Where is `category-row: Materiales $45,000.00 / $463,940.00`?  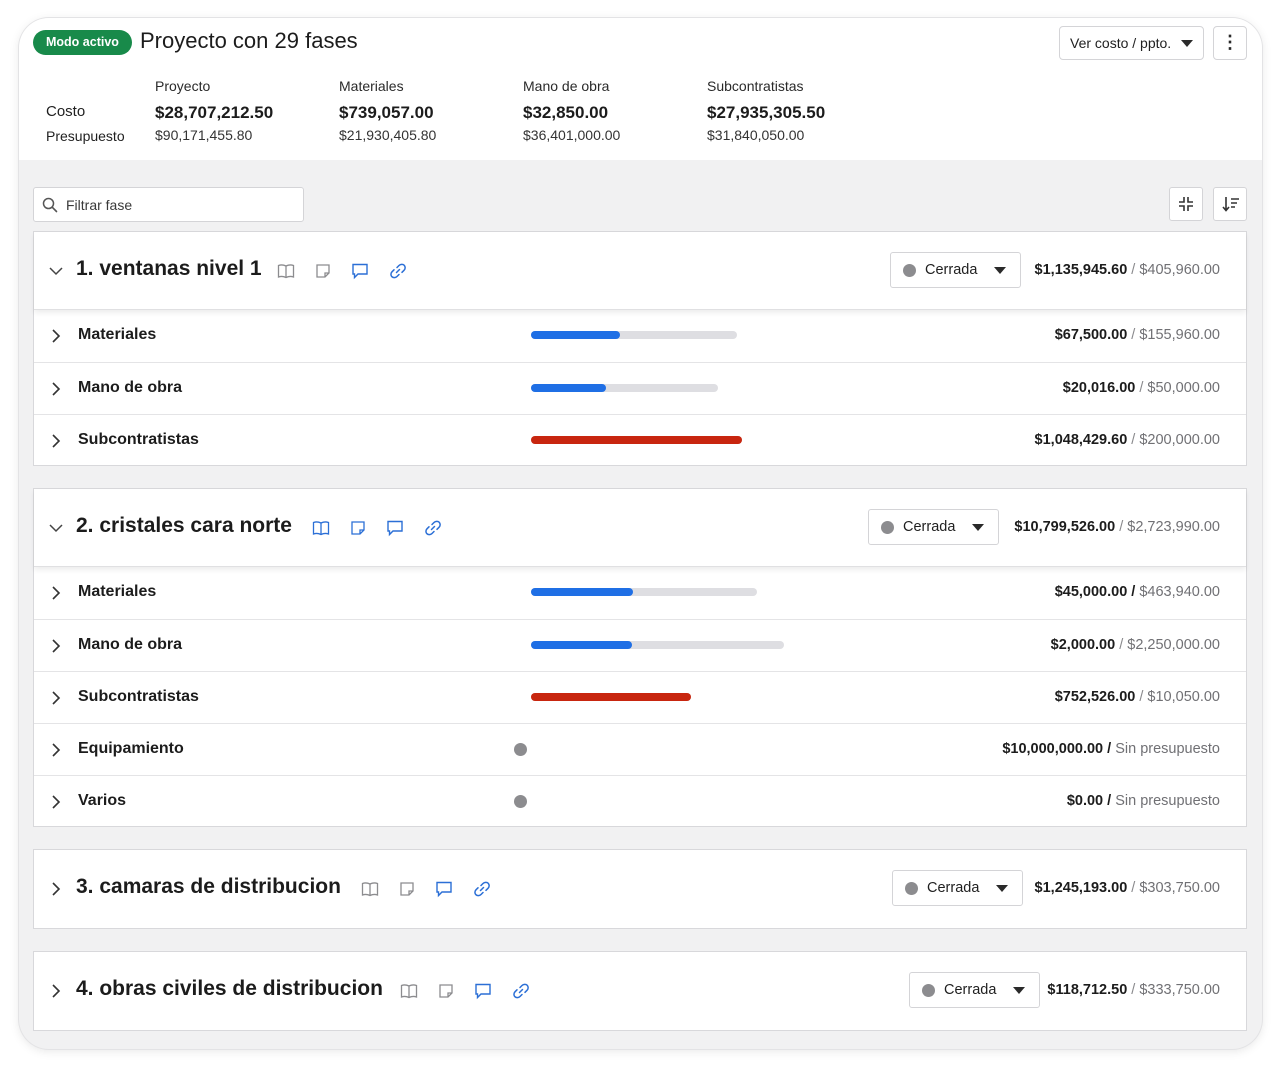
category-row: Materiales $45,000.00 / $463,940.00 is located at coordinates (640, 593).